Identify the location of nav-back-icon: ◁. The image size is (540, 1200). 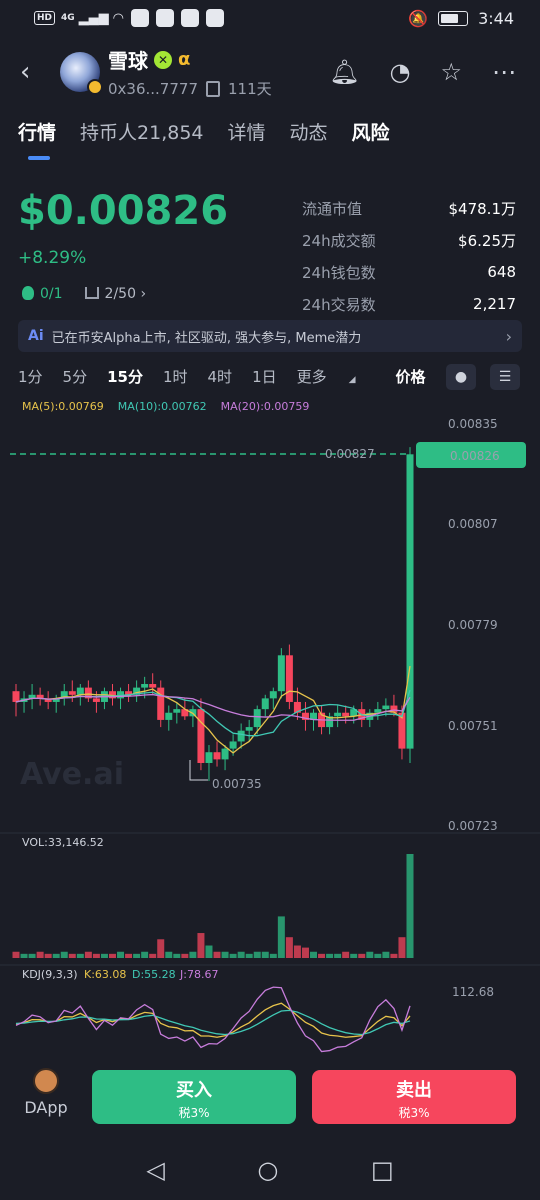
(155, 1170).